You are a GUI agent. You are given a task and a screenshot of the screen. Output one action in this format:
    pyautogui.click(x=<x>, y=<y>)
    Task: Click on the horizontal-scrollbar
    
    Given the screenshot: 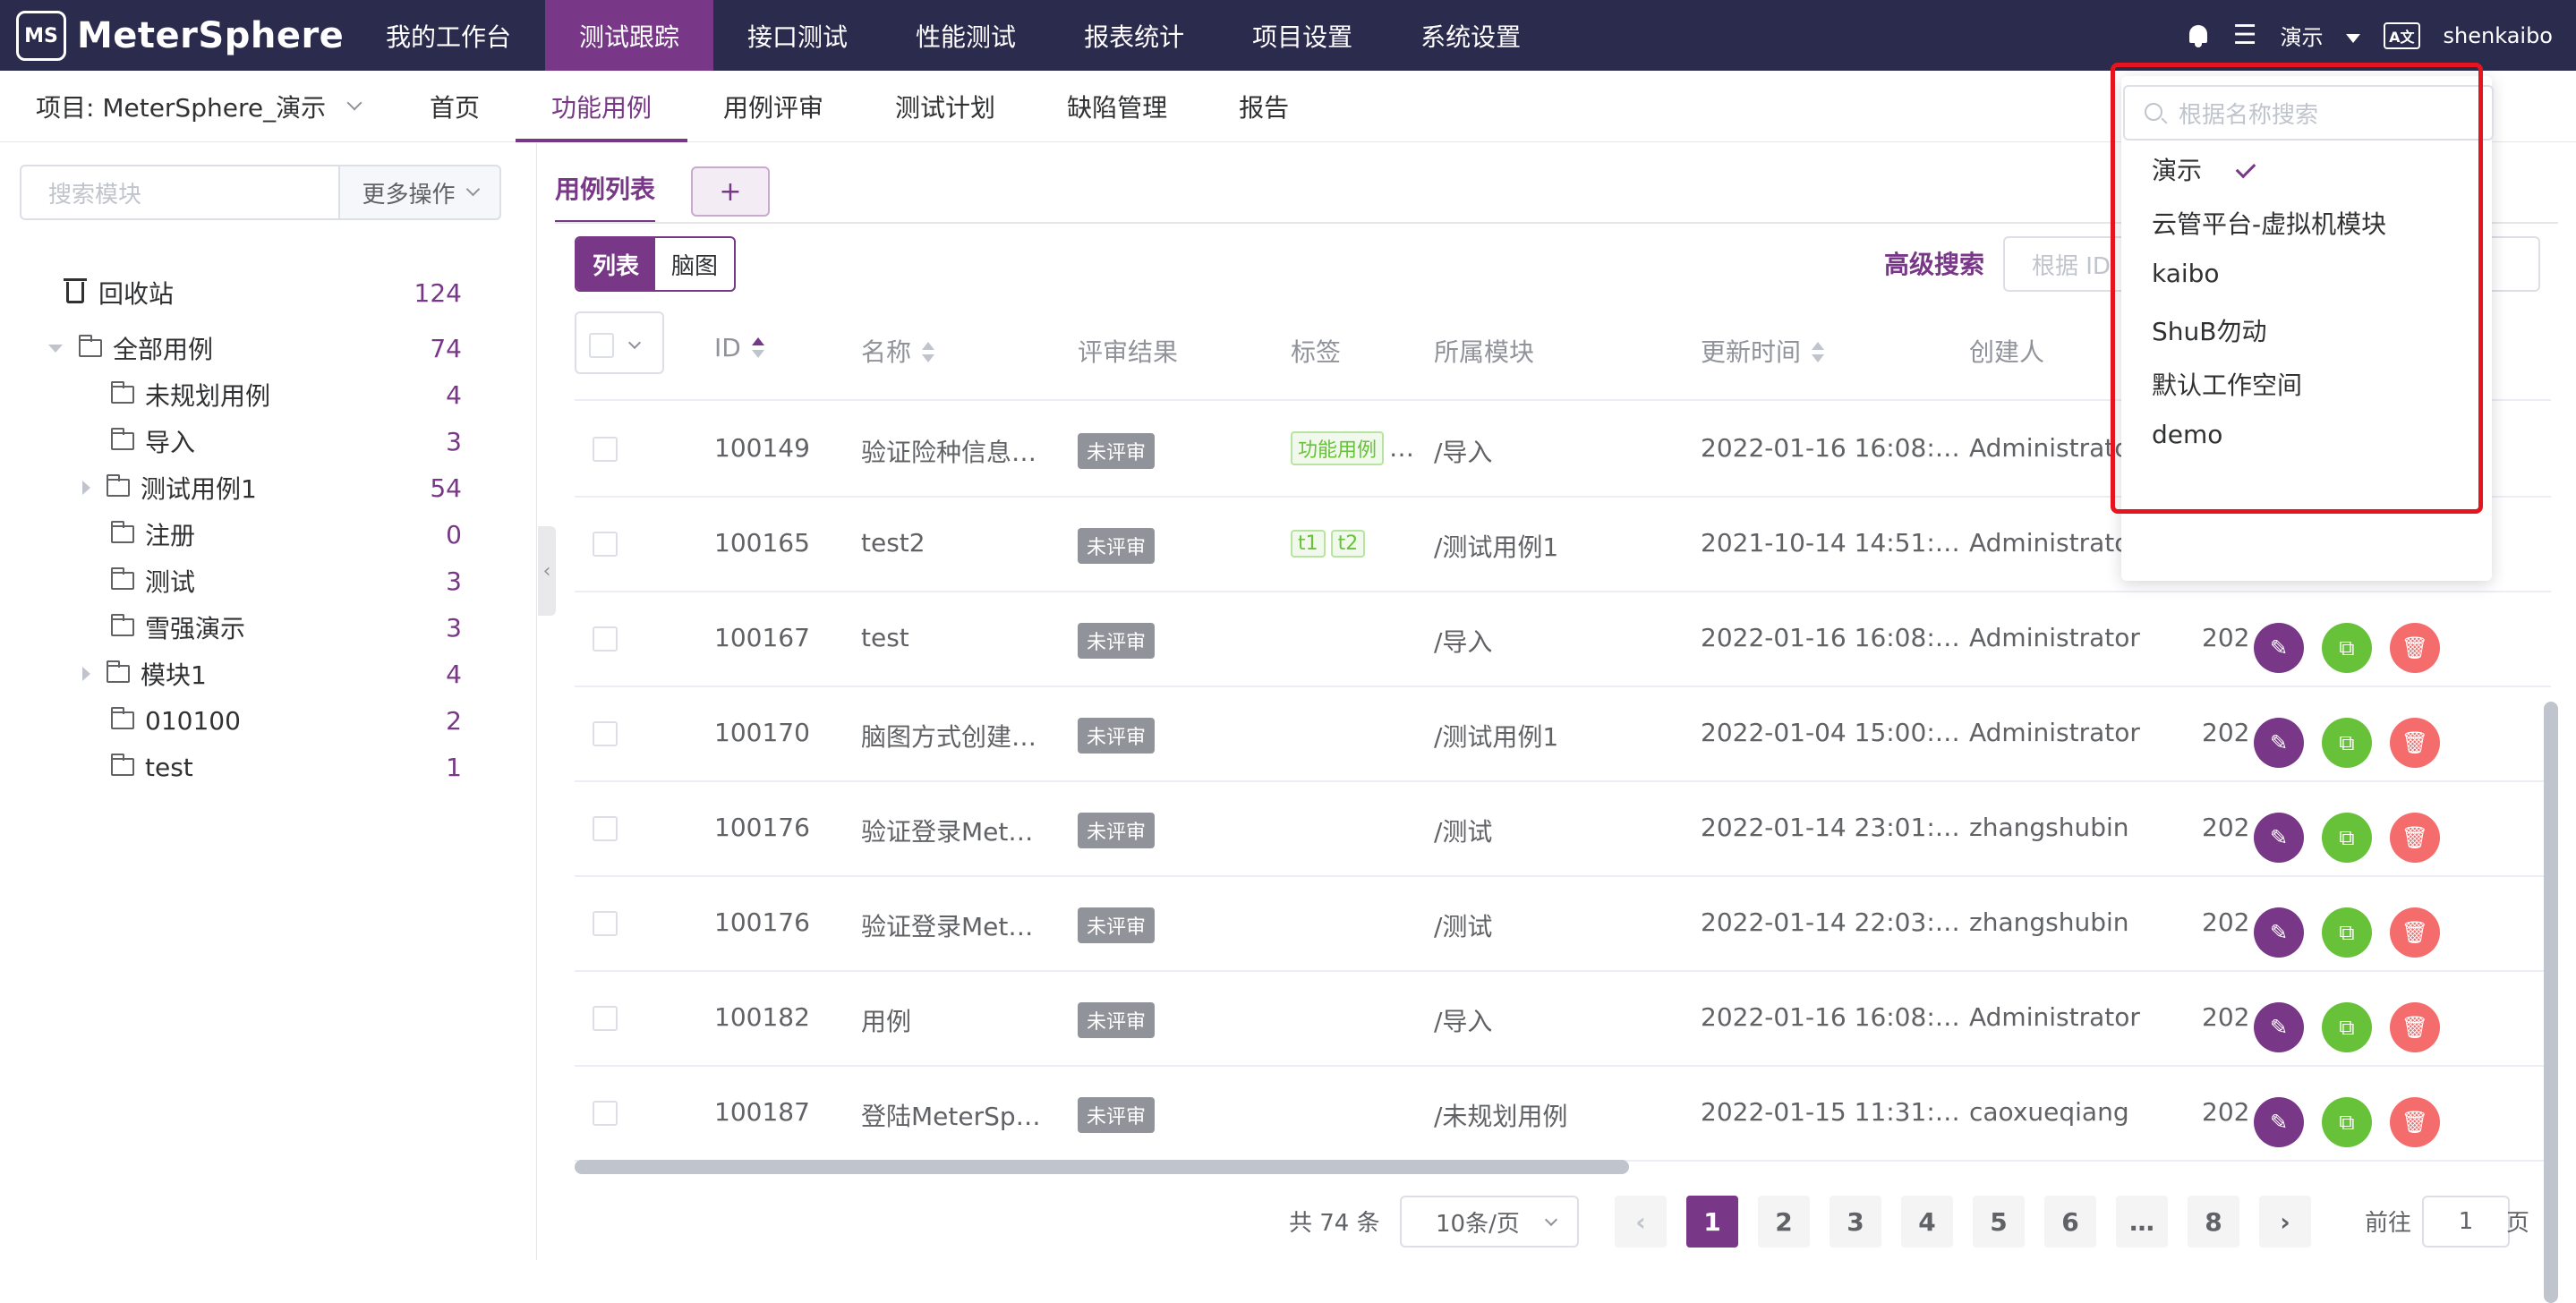 What is the action you would take?
    pyautogui.click(x=1102, y=1167)
    